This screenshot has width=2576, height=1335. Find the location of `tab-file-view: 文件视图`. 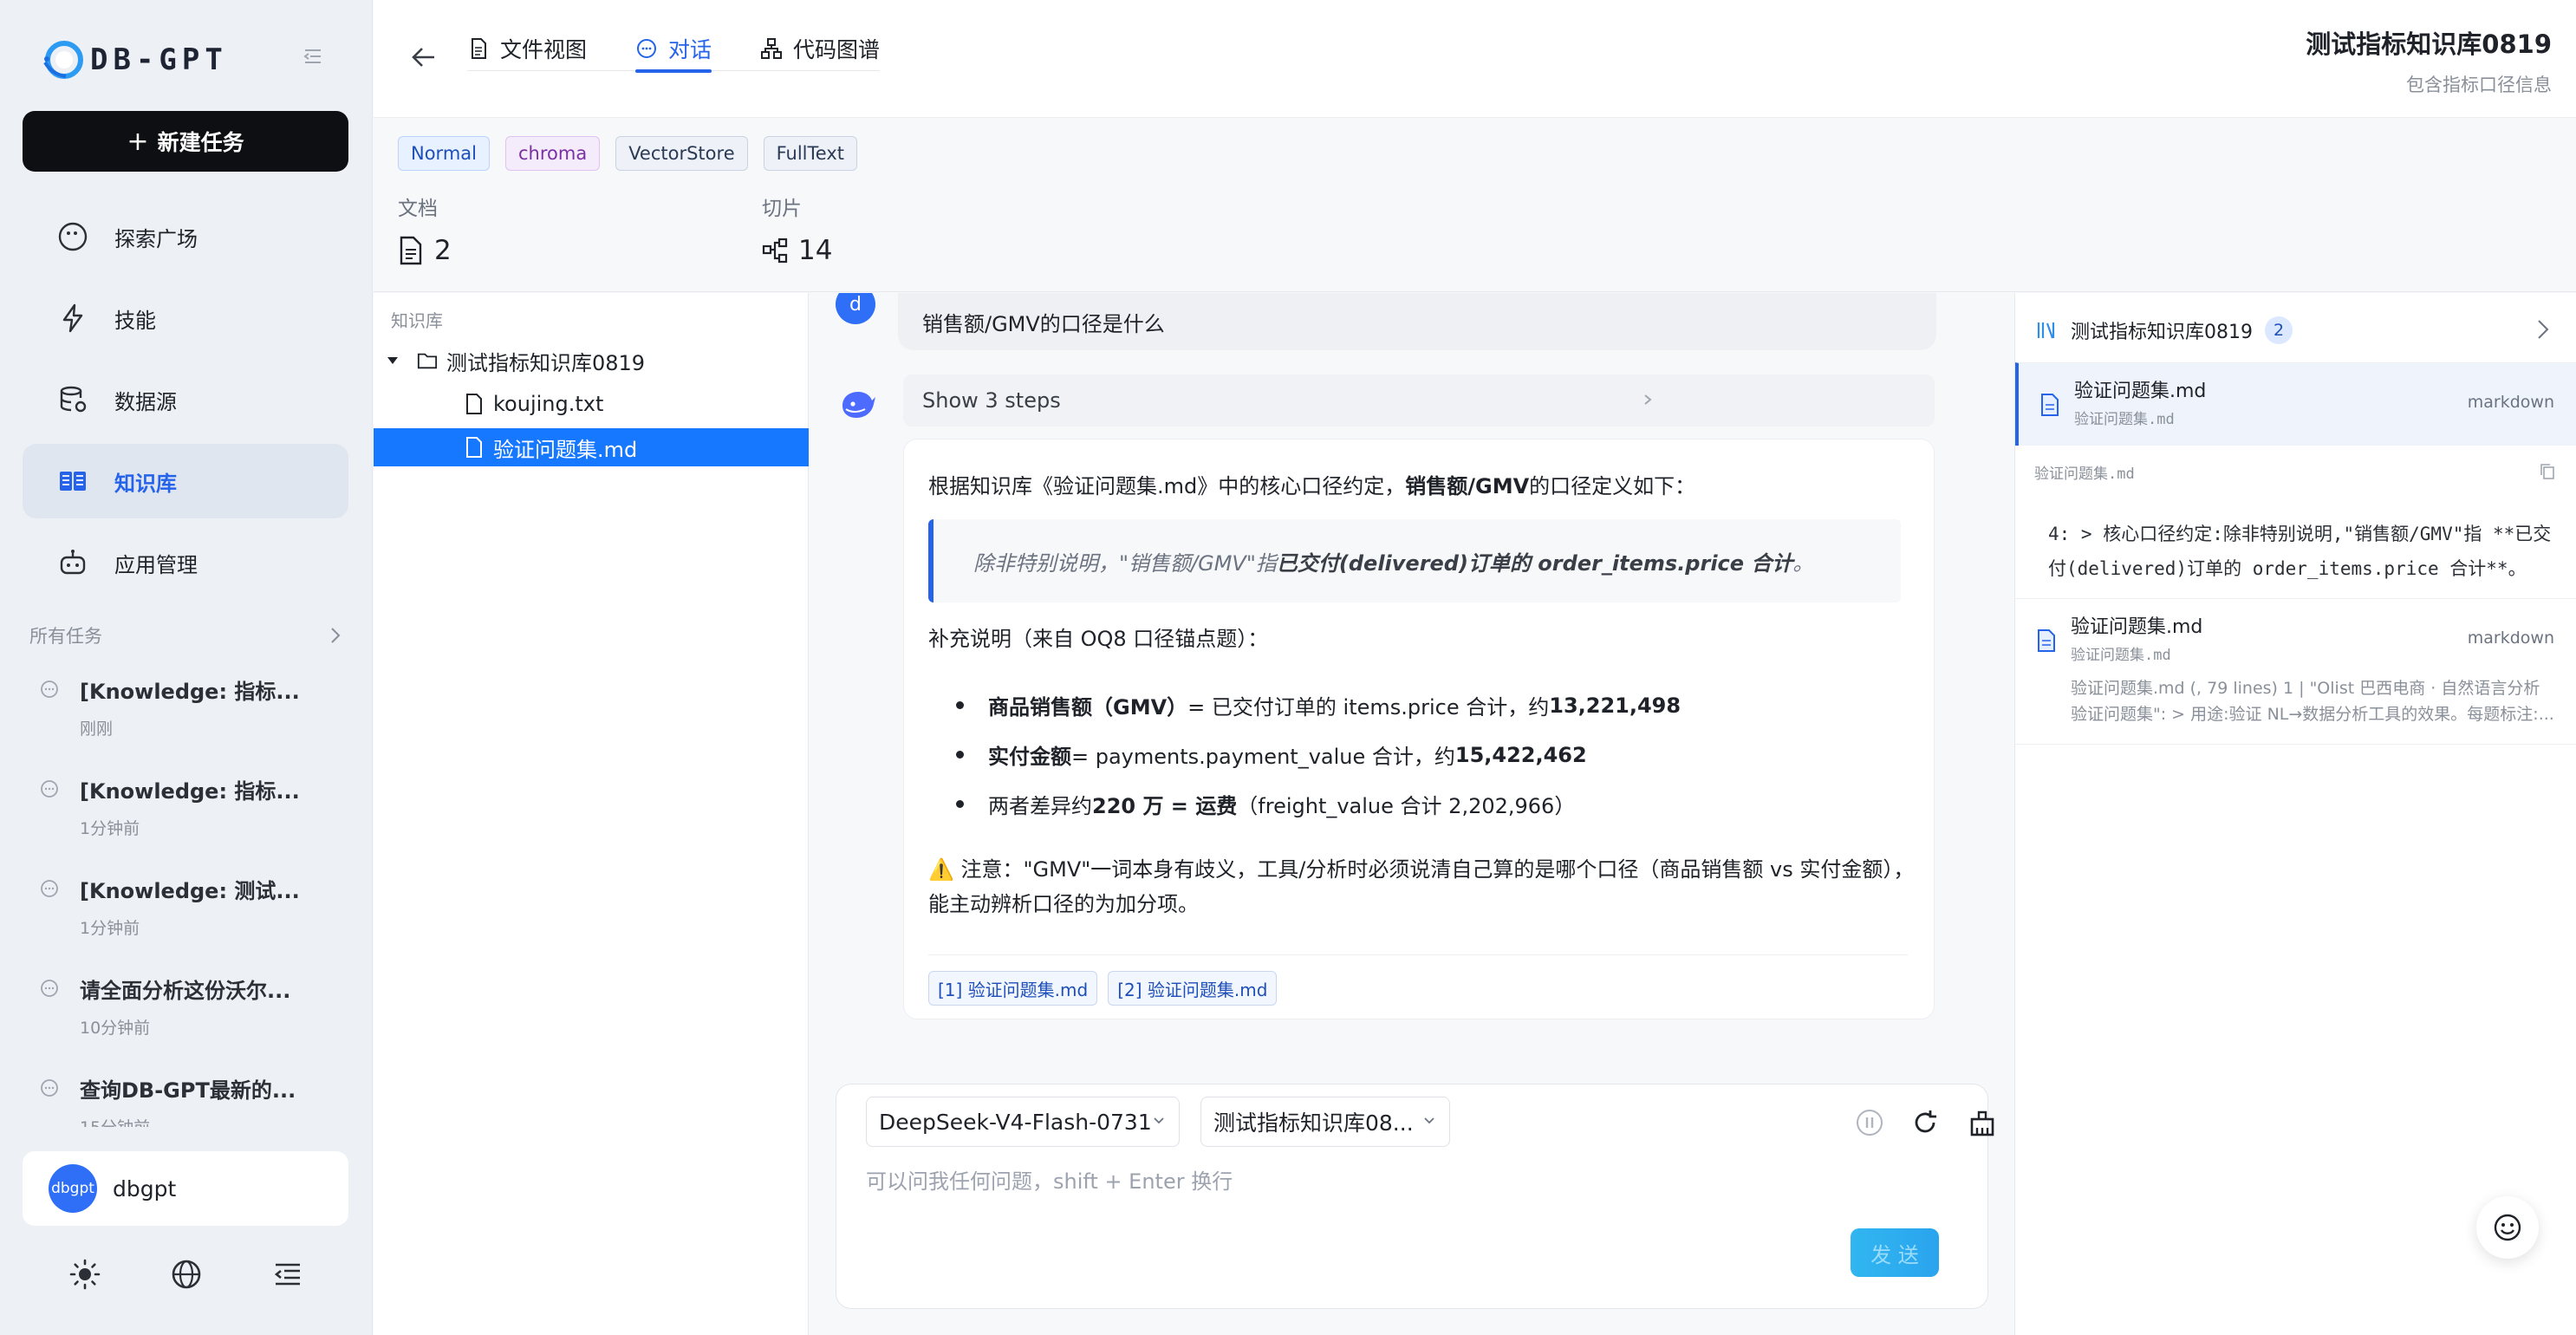

tab-file-view: 文件视图 is located at coordinates (527, 48).